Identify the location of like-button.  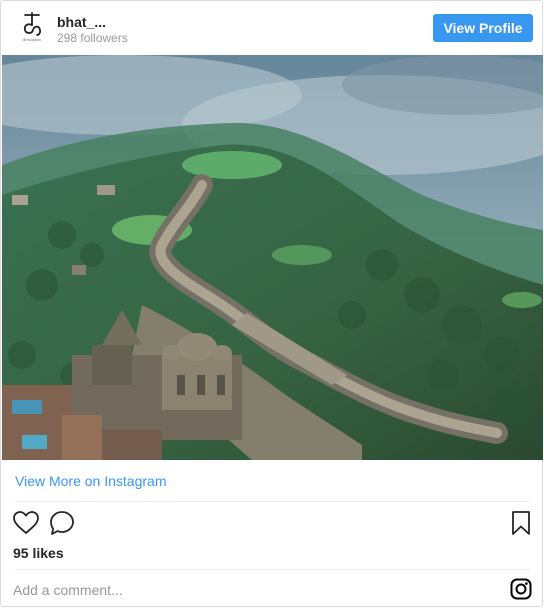
(26, 525).